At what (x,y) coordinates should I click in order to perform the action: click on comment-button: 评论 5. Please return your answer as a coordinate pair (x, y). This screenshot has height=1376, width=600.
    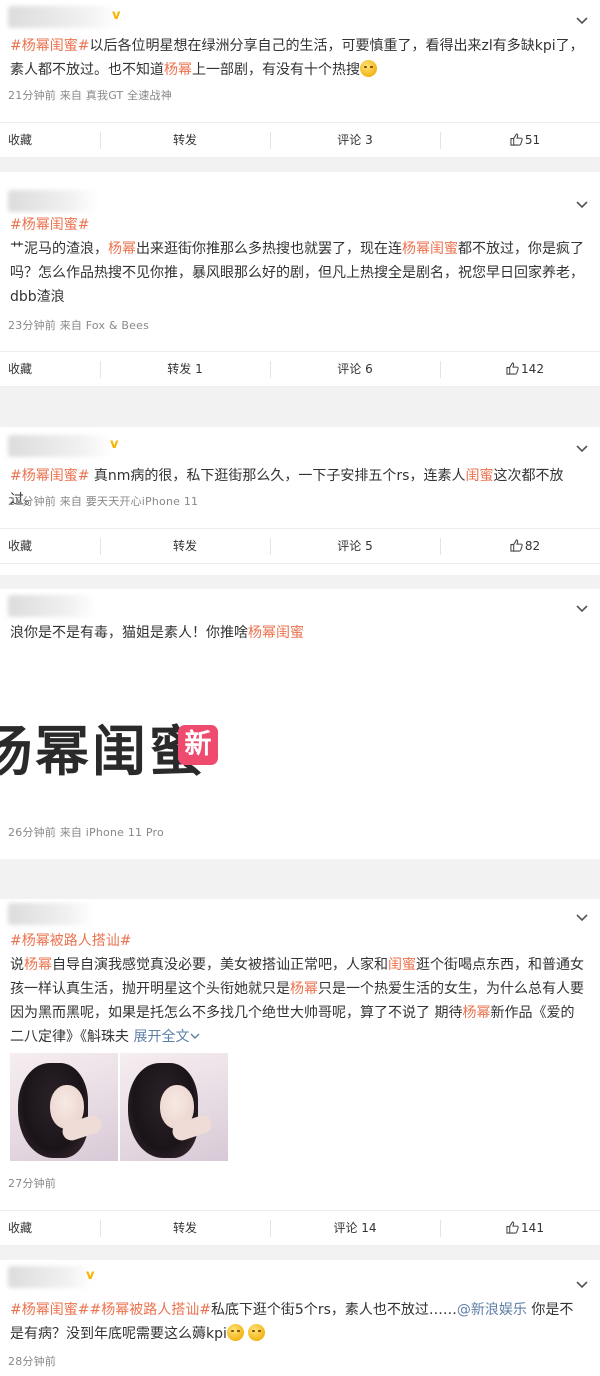
    Looking at the image, I should click on (355, 546).